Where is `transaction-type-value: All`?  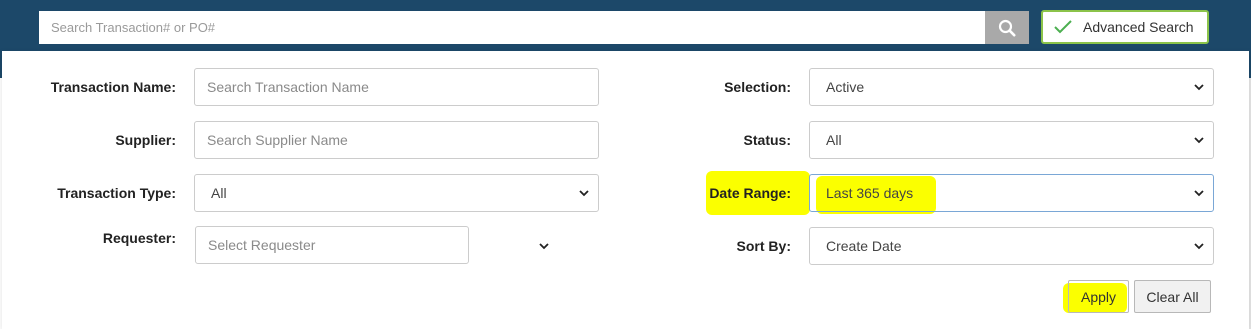 transaction-type-value: All is located at coordinates (219, 193).